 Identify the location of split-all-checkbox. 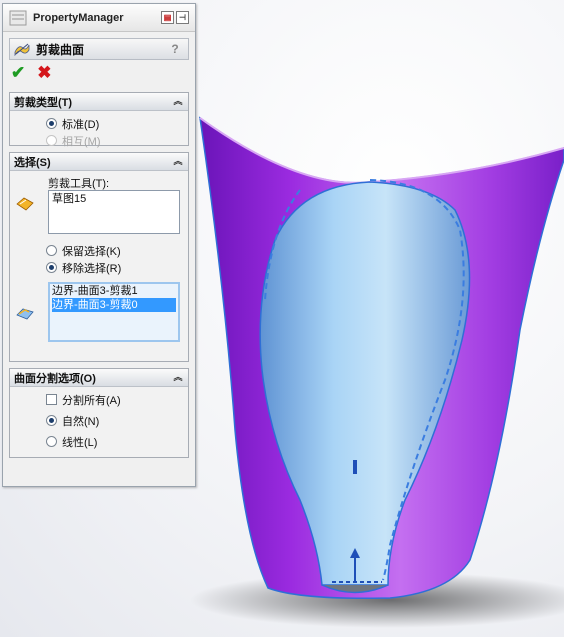
(51, 399).